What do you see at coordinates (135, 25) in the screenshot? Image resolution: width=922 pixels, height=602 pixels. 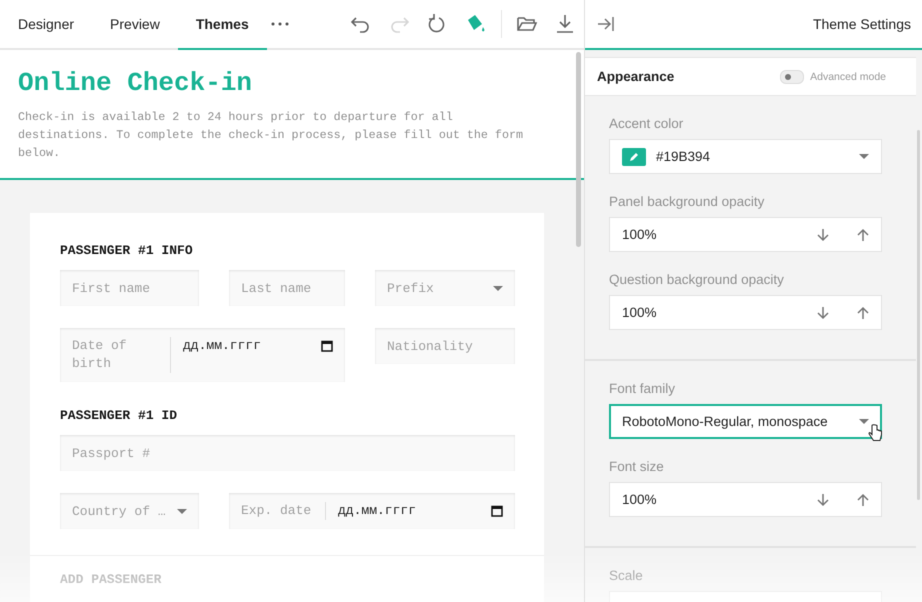 I see `tab: Preview` at bounding box center [135, 25].